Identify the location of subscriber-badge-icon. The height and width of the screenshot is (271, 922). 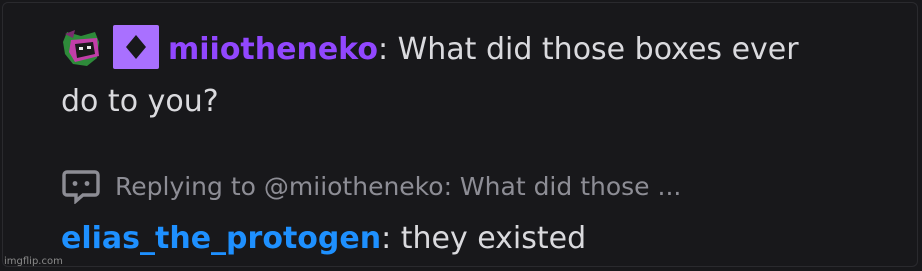
(136, 47).